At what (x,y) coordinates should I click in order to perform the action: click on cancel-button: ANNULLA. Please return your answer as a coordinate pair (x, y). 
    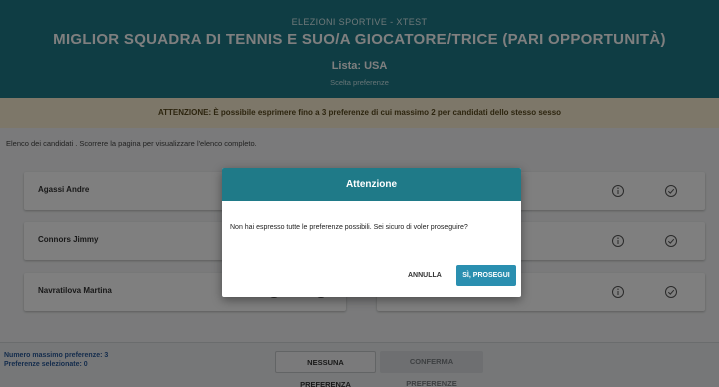
    Looking at the image, I should click on (425, 276).